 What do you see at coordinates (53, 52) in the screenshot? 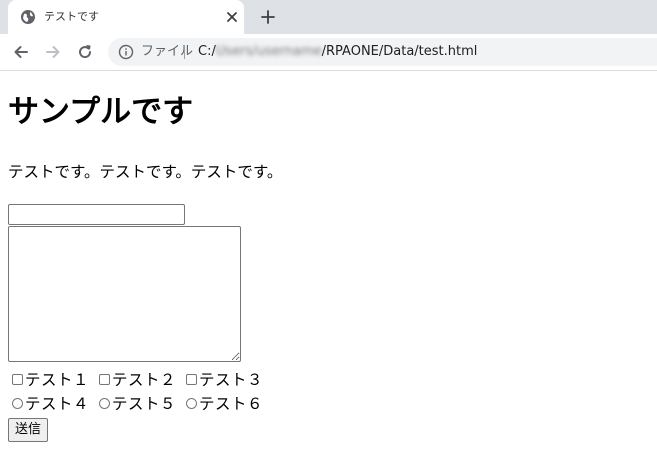
I see `arrow-right-icon` at bounding box center [53, 52].